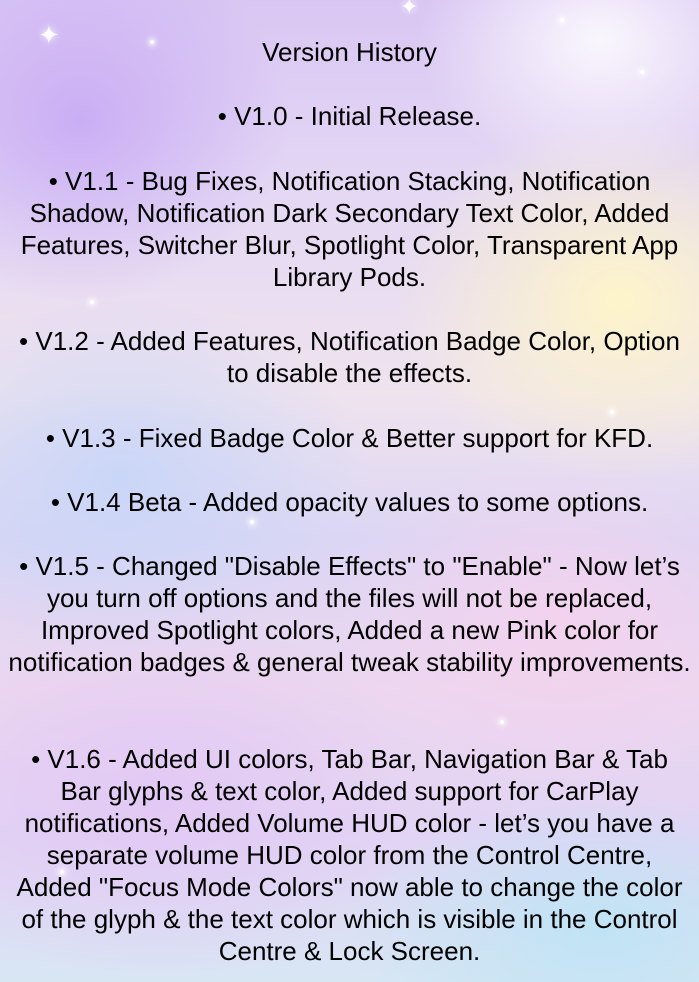  Describe the element at coordinates (349, 52) in the screenshot. I see `page-title: Version History` at that location.